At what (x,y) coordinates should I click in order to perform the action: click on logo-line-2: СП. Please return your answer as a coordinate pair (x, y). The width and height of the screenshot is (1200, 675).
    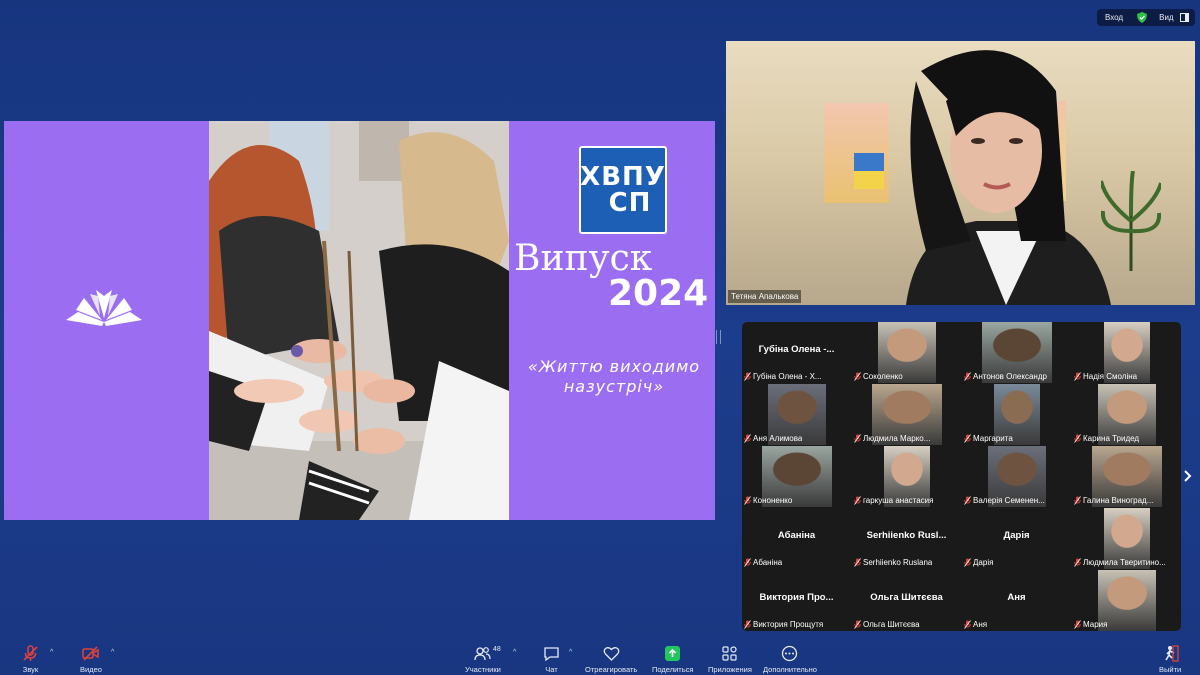
    Looking at the image, I should click on (630, 203).